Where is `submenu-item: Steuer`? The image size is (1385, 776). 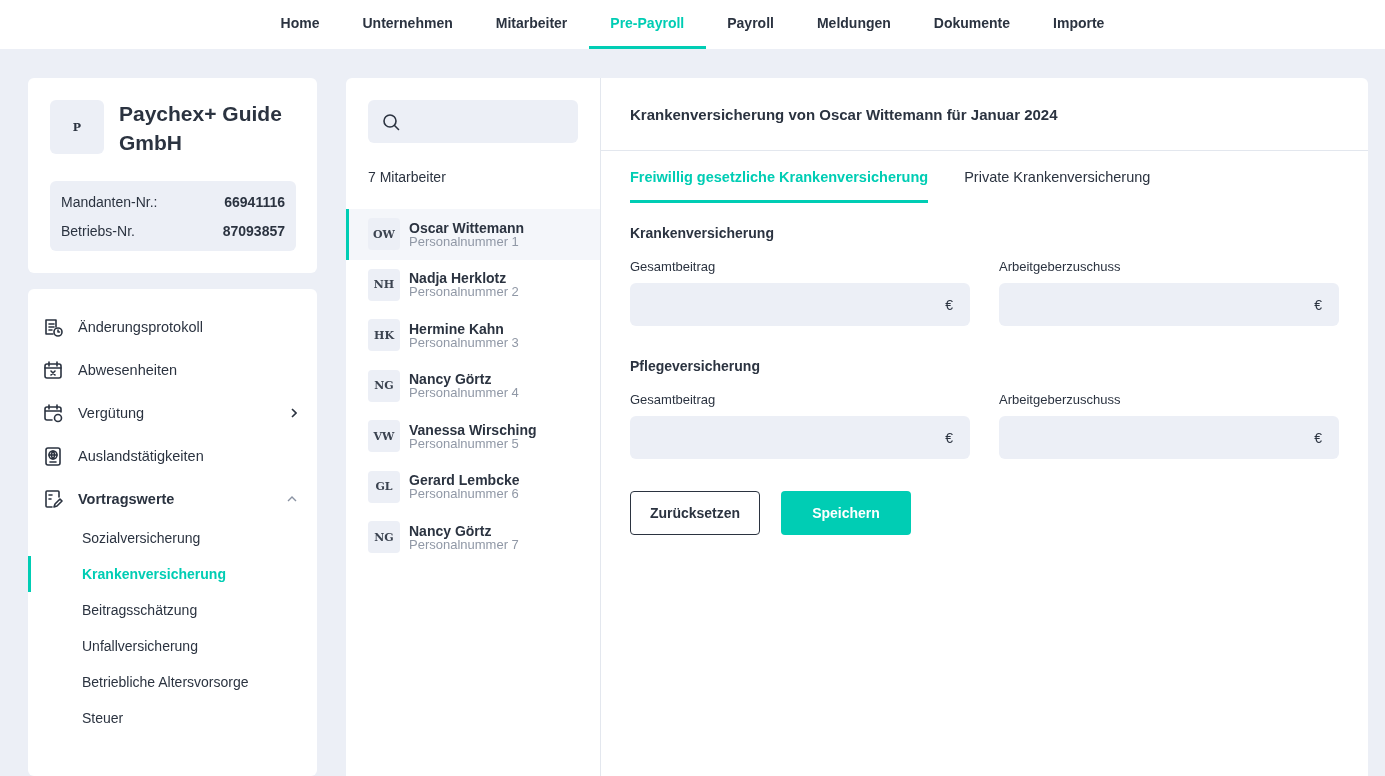
submenu-item: Steuer is located at coordinates (172, 718).